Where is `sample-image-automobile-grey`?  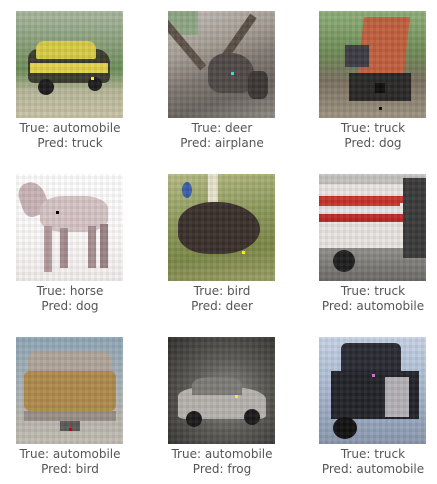
sample-image-automobile-grey is located at coordinates (221, 390).